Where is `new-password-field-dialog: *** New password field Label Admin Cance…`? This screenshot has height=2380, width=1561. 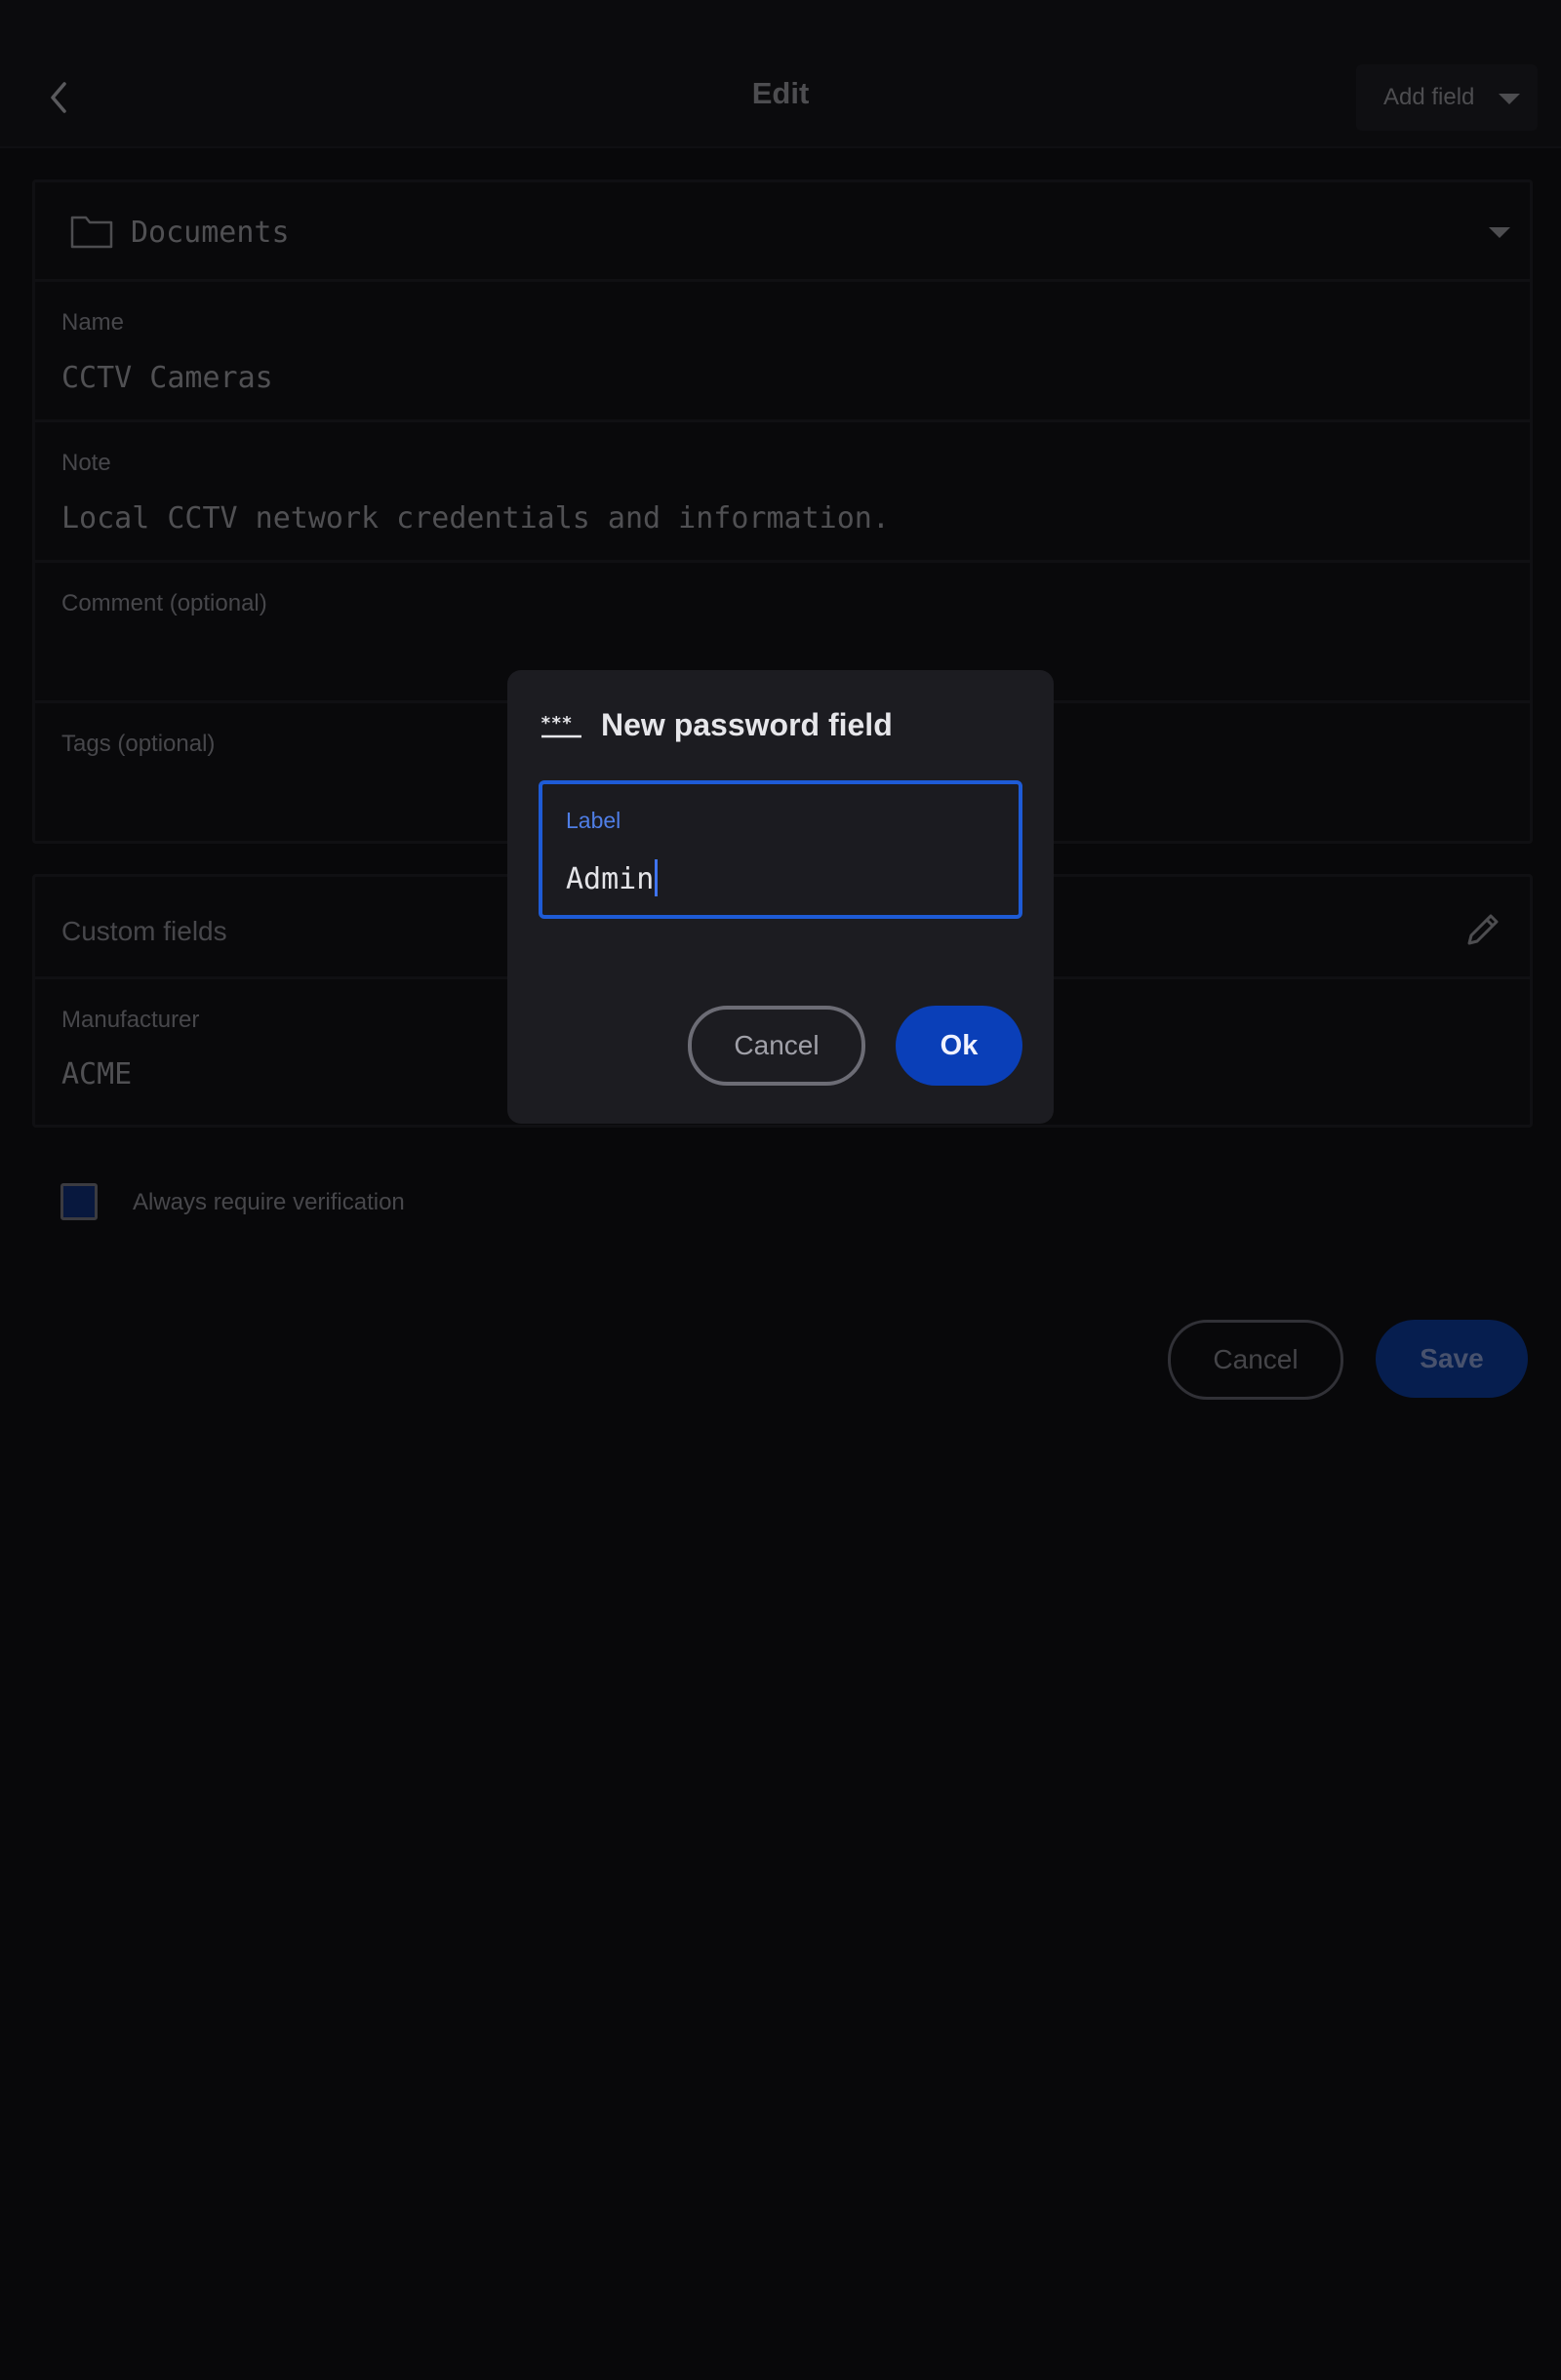
new-password-field-dialog: *** New password field Label Admin Cance… is located at coordinates (780, 897).